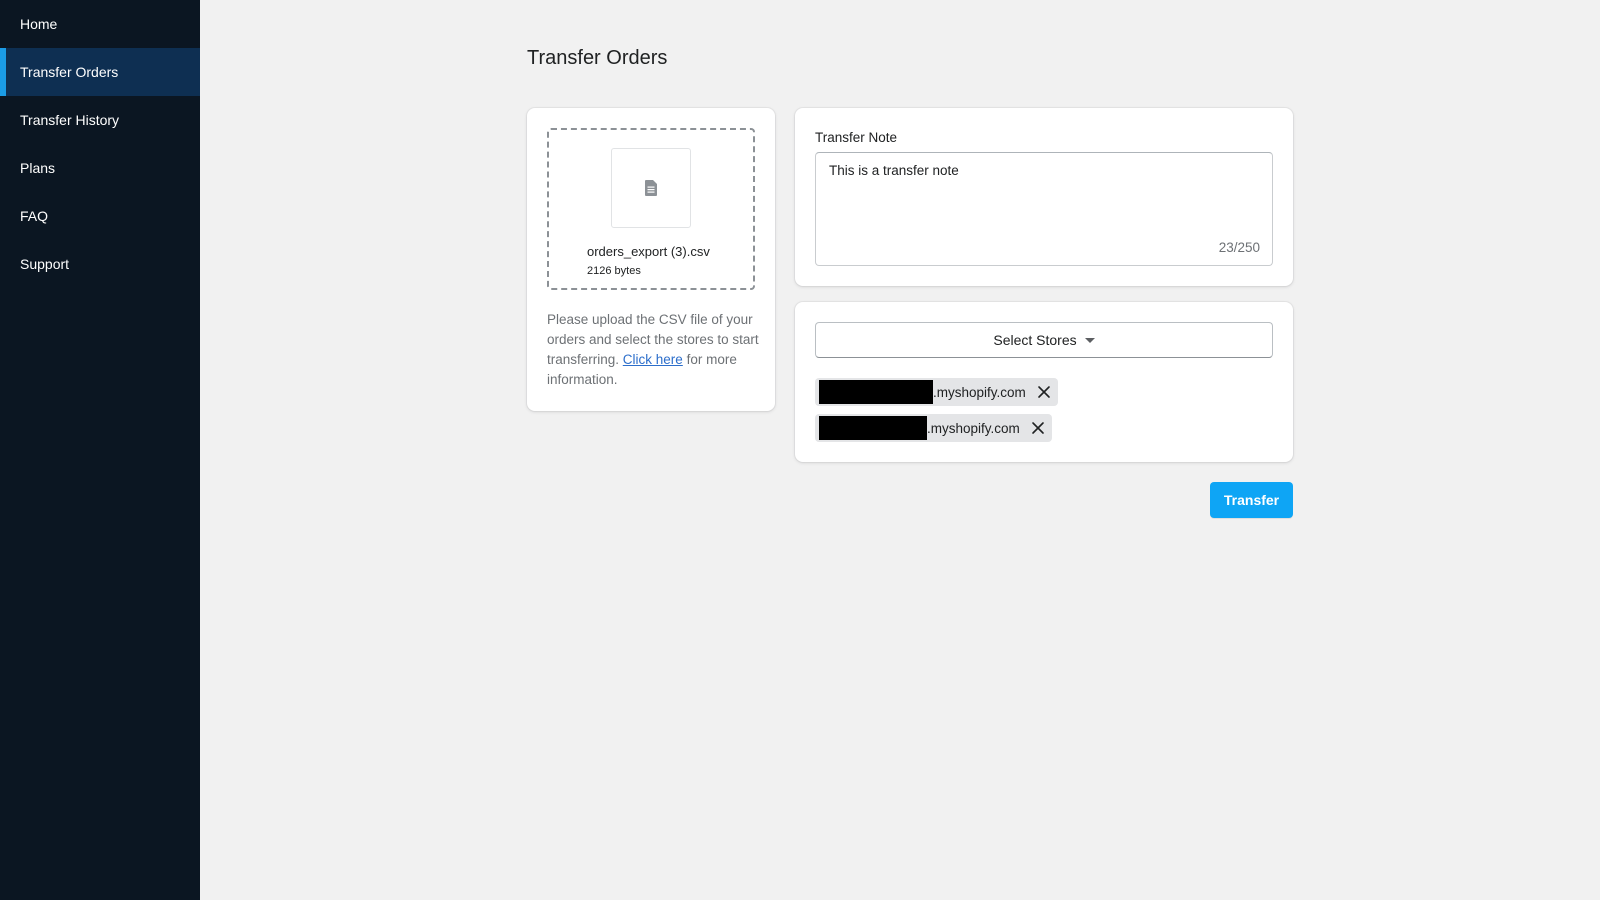  What do you see at coordinates (70, 120) in the screenshot?
I see `sidebar-item-label: Transfer History` at bounding box center [70, 120].